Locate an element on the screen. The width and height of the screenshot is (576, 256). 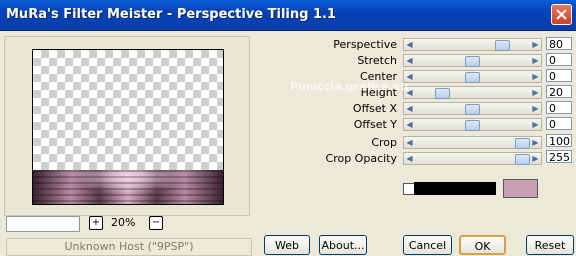
close-button is located at coordinates (561, 14).